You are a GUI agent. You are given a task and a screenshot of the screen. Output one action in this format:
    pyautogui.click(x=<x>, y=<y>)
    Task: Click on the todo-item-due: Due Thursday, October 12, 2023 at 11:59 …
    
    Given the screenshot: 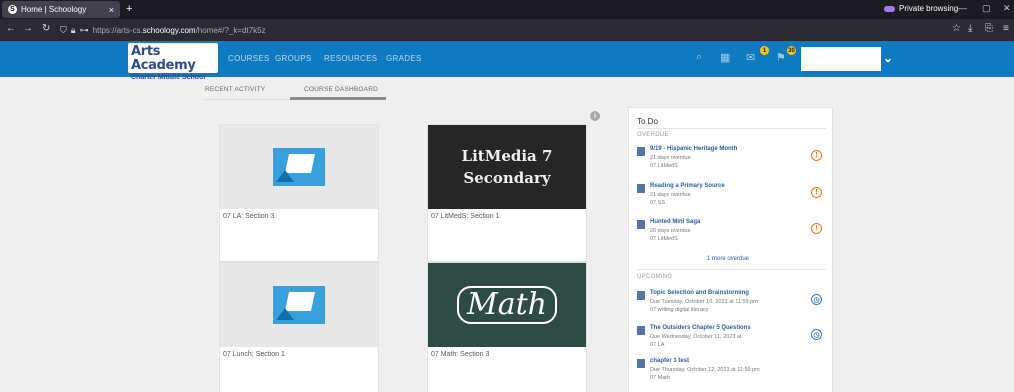 What is the action you would take?
    pyautogui.click(x=705, y=370)
    